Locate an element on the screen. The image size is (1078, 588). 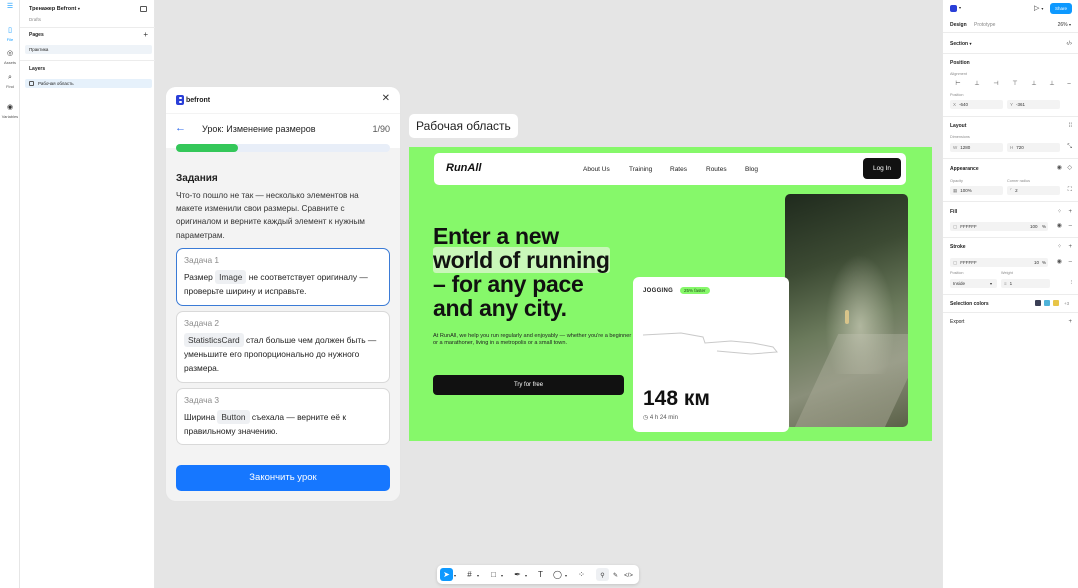
tab-design: Design is located at coordinates (958, 25).